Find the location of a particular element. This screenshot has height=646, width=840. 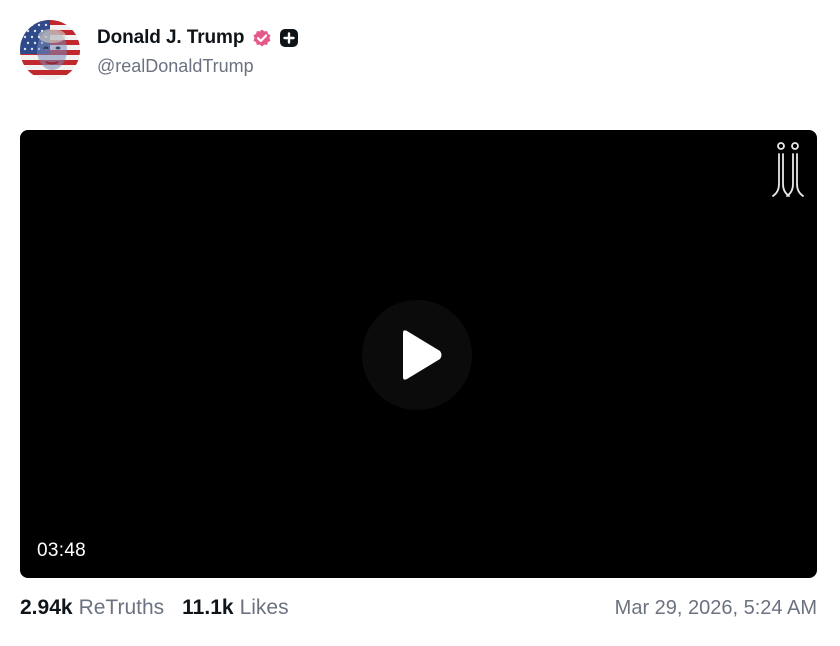

truth-social-watermark-icon is located at coordinates (788, 171).